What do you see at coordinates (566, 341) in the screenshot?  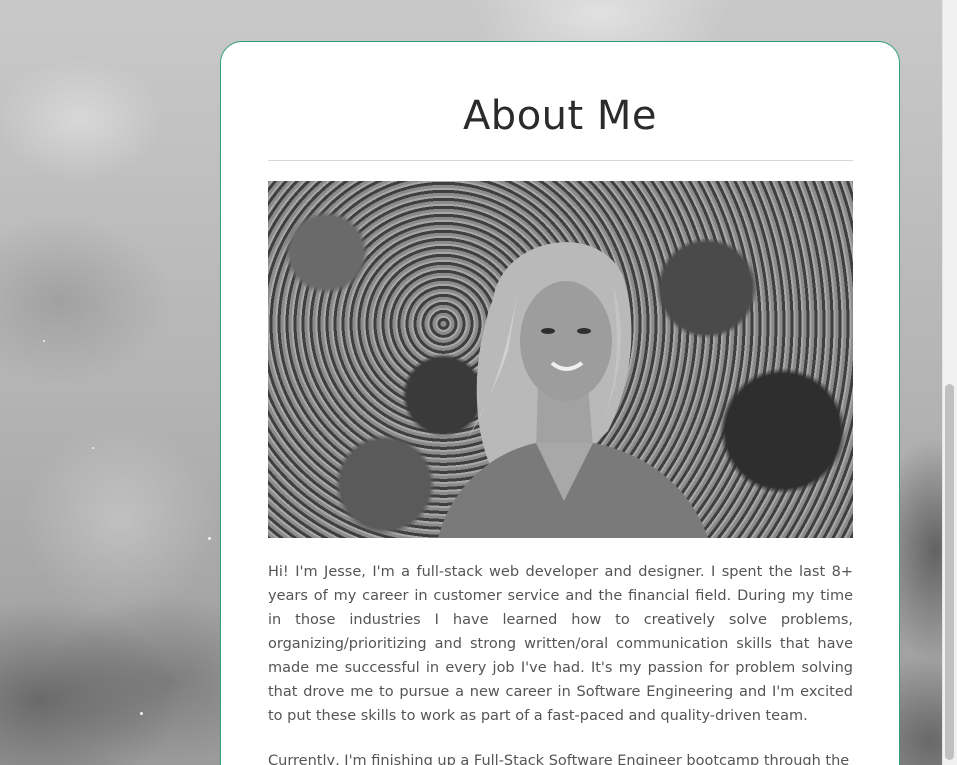 I see `face-shape` at bounding box center [566, 341].